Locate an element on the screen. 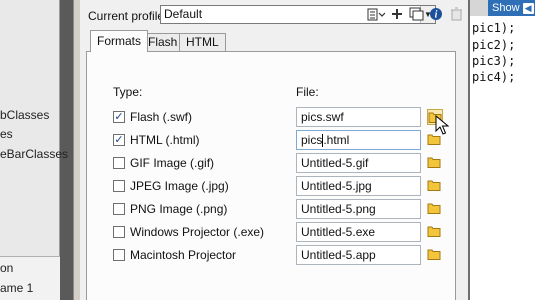 Image resolution: width=535 pixels, height=300 pixels. delete-profile-icon is located at coordinates (456, 14).